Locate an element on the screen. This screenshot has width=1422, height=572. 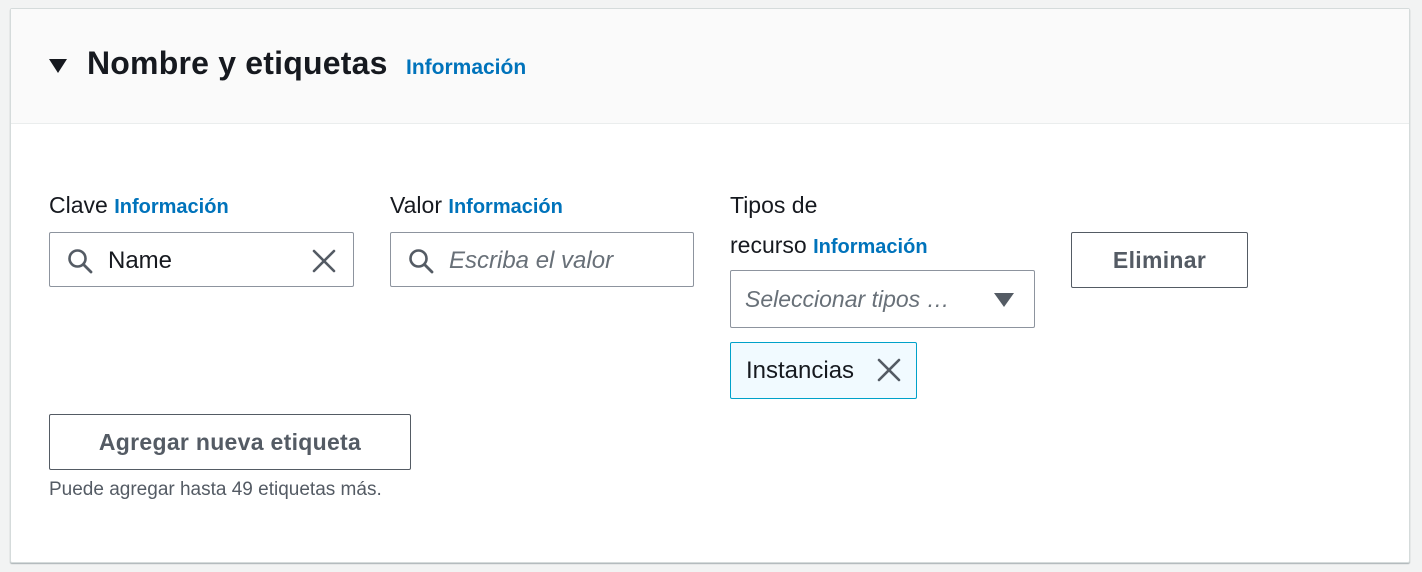
token-label: Instancias is located at coordinates (800, 370).